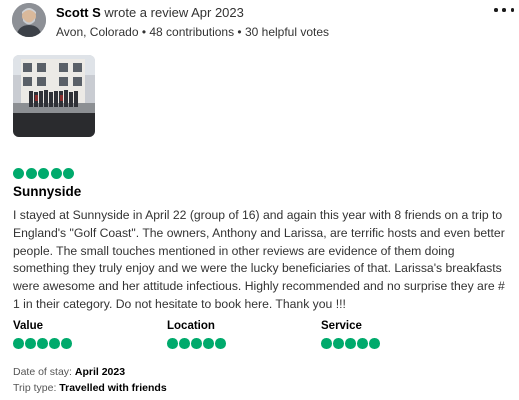 The image size is (519, 400). What do you see at coordinates (496, 10) in the screenshot?
I see `more-options-icon` at bounding box center [496, 10].